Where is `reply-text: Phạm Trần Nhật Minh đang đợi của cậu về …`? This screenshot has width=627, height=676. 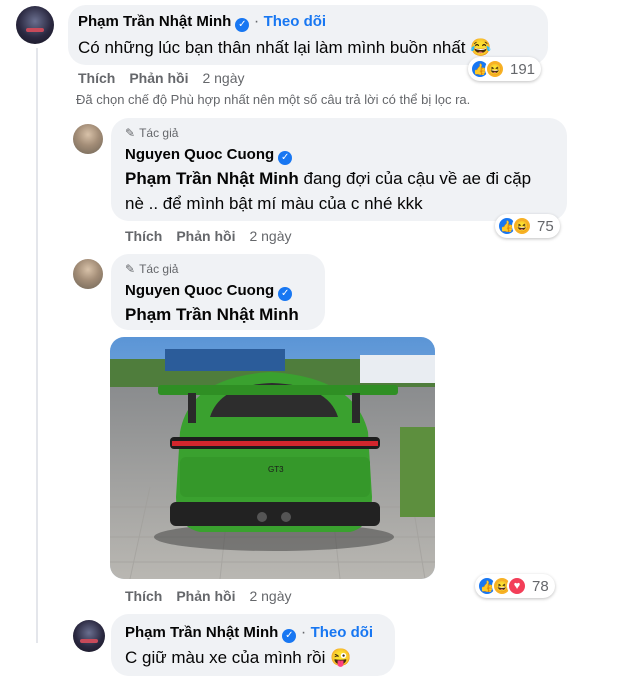 reply-text: Phạm Trần Nhật Minh đang đợi của cậu về … is located at coordinates (328, 191).